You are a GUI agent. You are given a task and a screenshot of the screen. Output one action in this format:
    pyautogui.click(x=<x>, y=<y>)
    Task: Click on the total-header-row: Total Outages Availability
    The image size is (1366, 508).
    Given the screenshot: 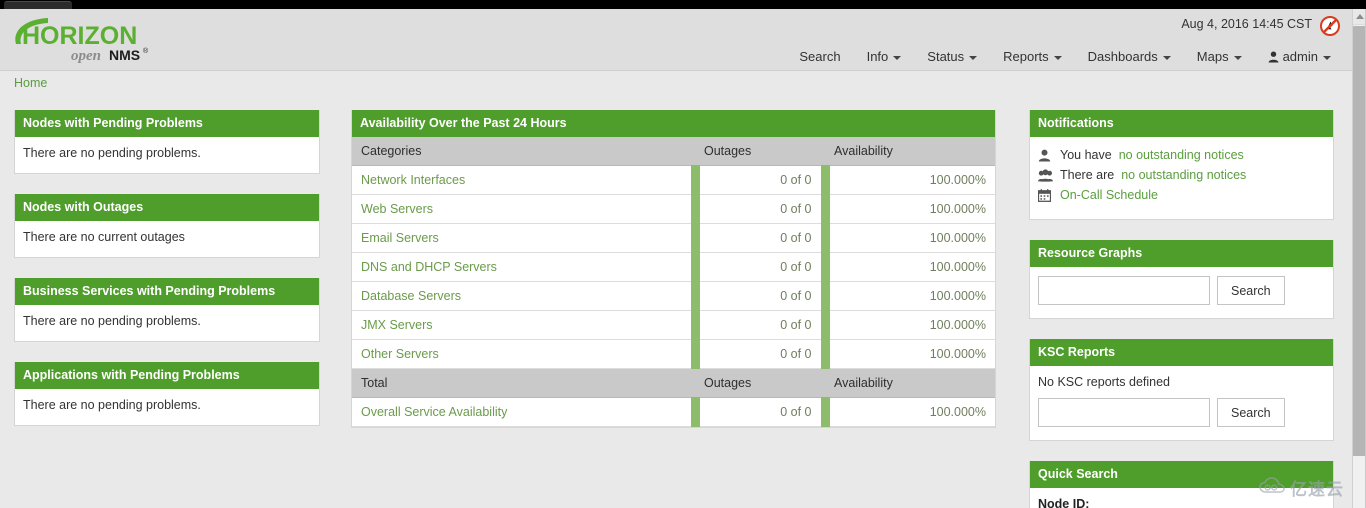 What is the action you would take?
    pyautogui.click(x=673, y=383)
    